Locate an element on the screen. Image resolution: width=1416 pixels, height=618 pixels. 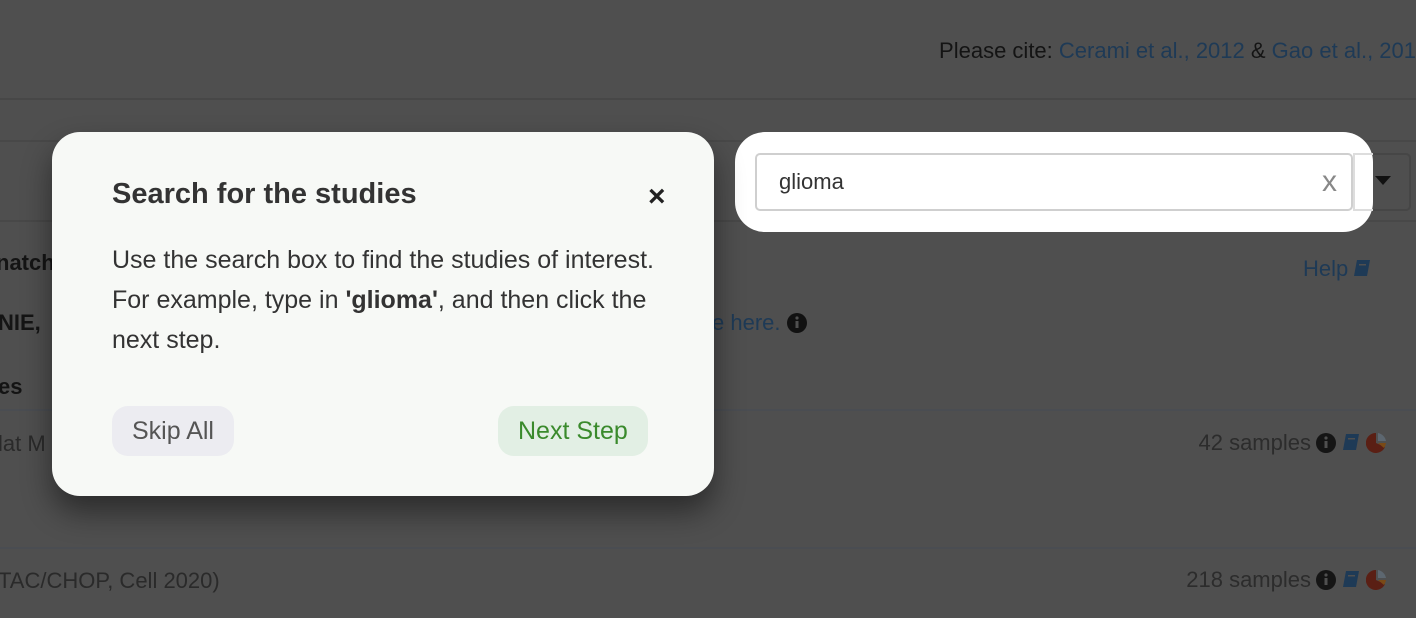
clear-search-button: x is located at coordinates (1329, 182).